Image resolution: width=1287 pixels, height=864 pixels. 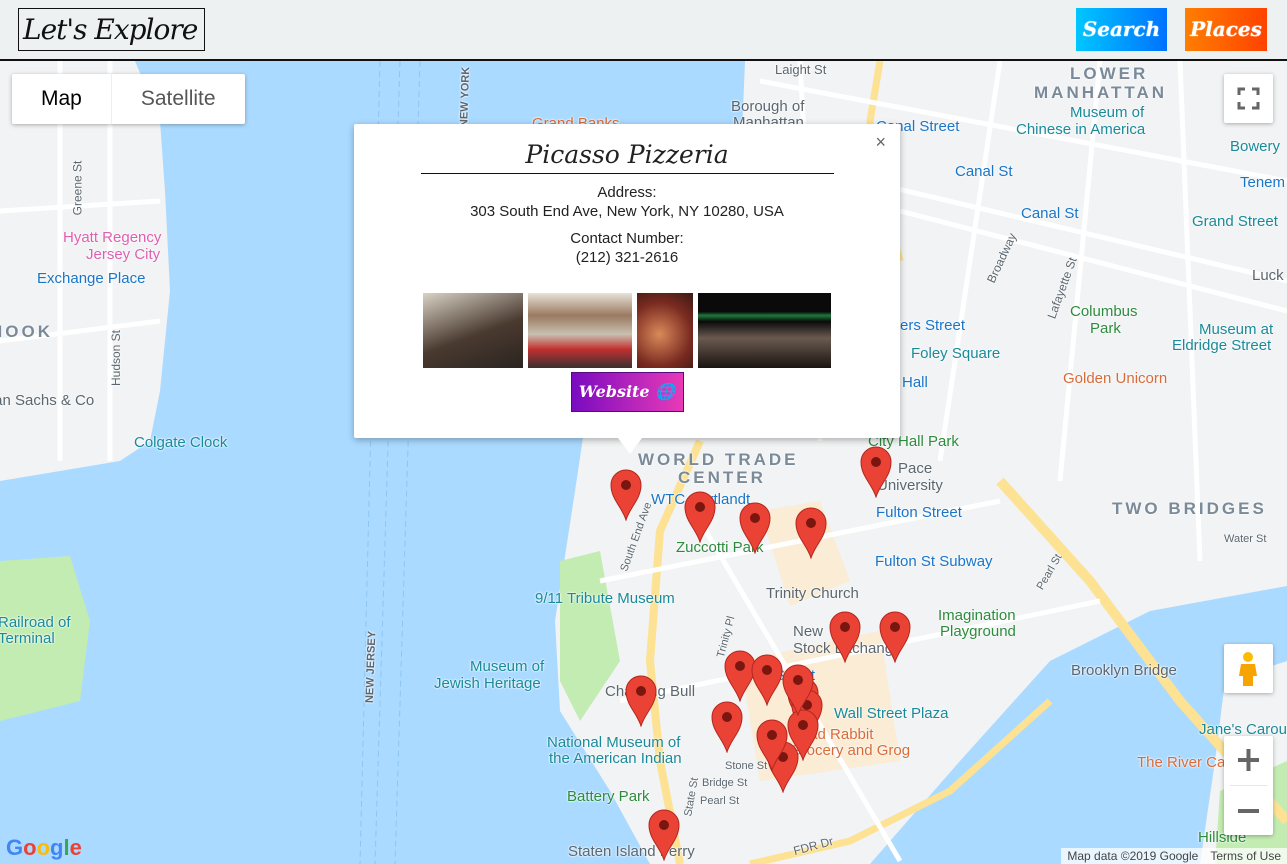 What do you see at coordinates (47, 400) in the screenshot?
I see `map-label: Goldman Sachs & Co` at bounding box center [47, 400].